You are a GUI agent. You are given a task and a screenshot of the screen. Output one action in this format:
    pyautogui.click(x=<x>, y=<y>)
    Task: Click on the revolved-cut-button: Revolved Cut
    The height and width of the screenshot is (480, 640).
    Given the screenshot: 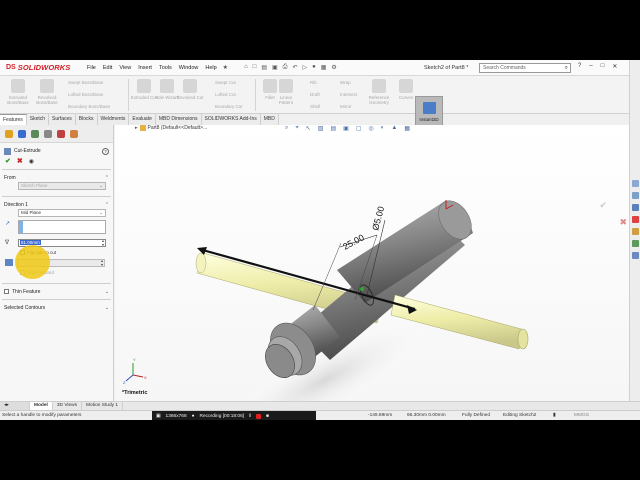 What is the action you would take?
    pyautogui.click(x=190, y=89)
    